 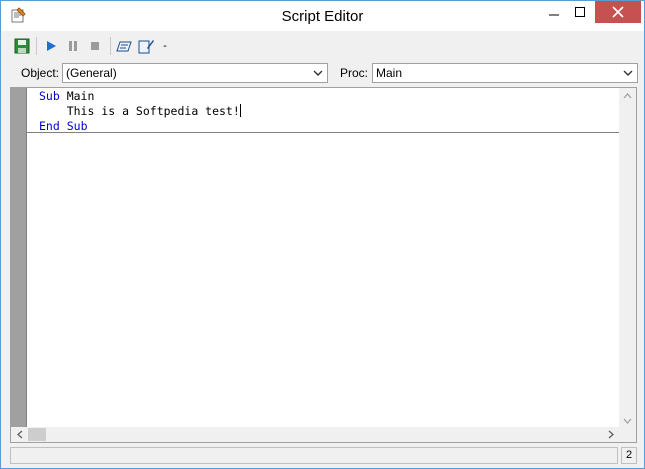 I want to click on title-bar: Script Editor, so click(x=322, y=16).